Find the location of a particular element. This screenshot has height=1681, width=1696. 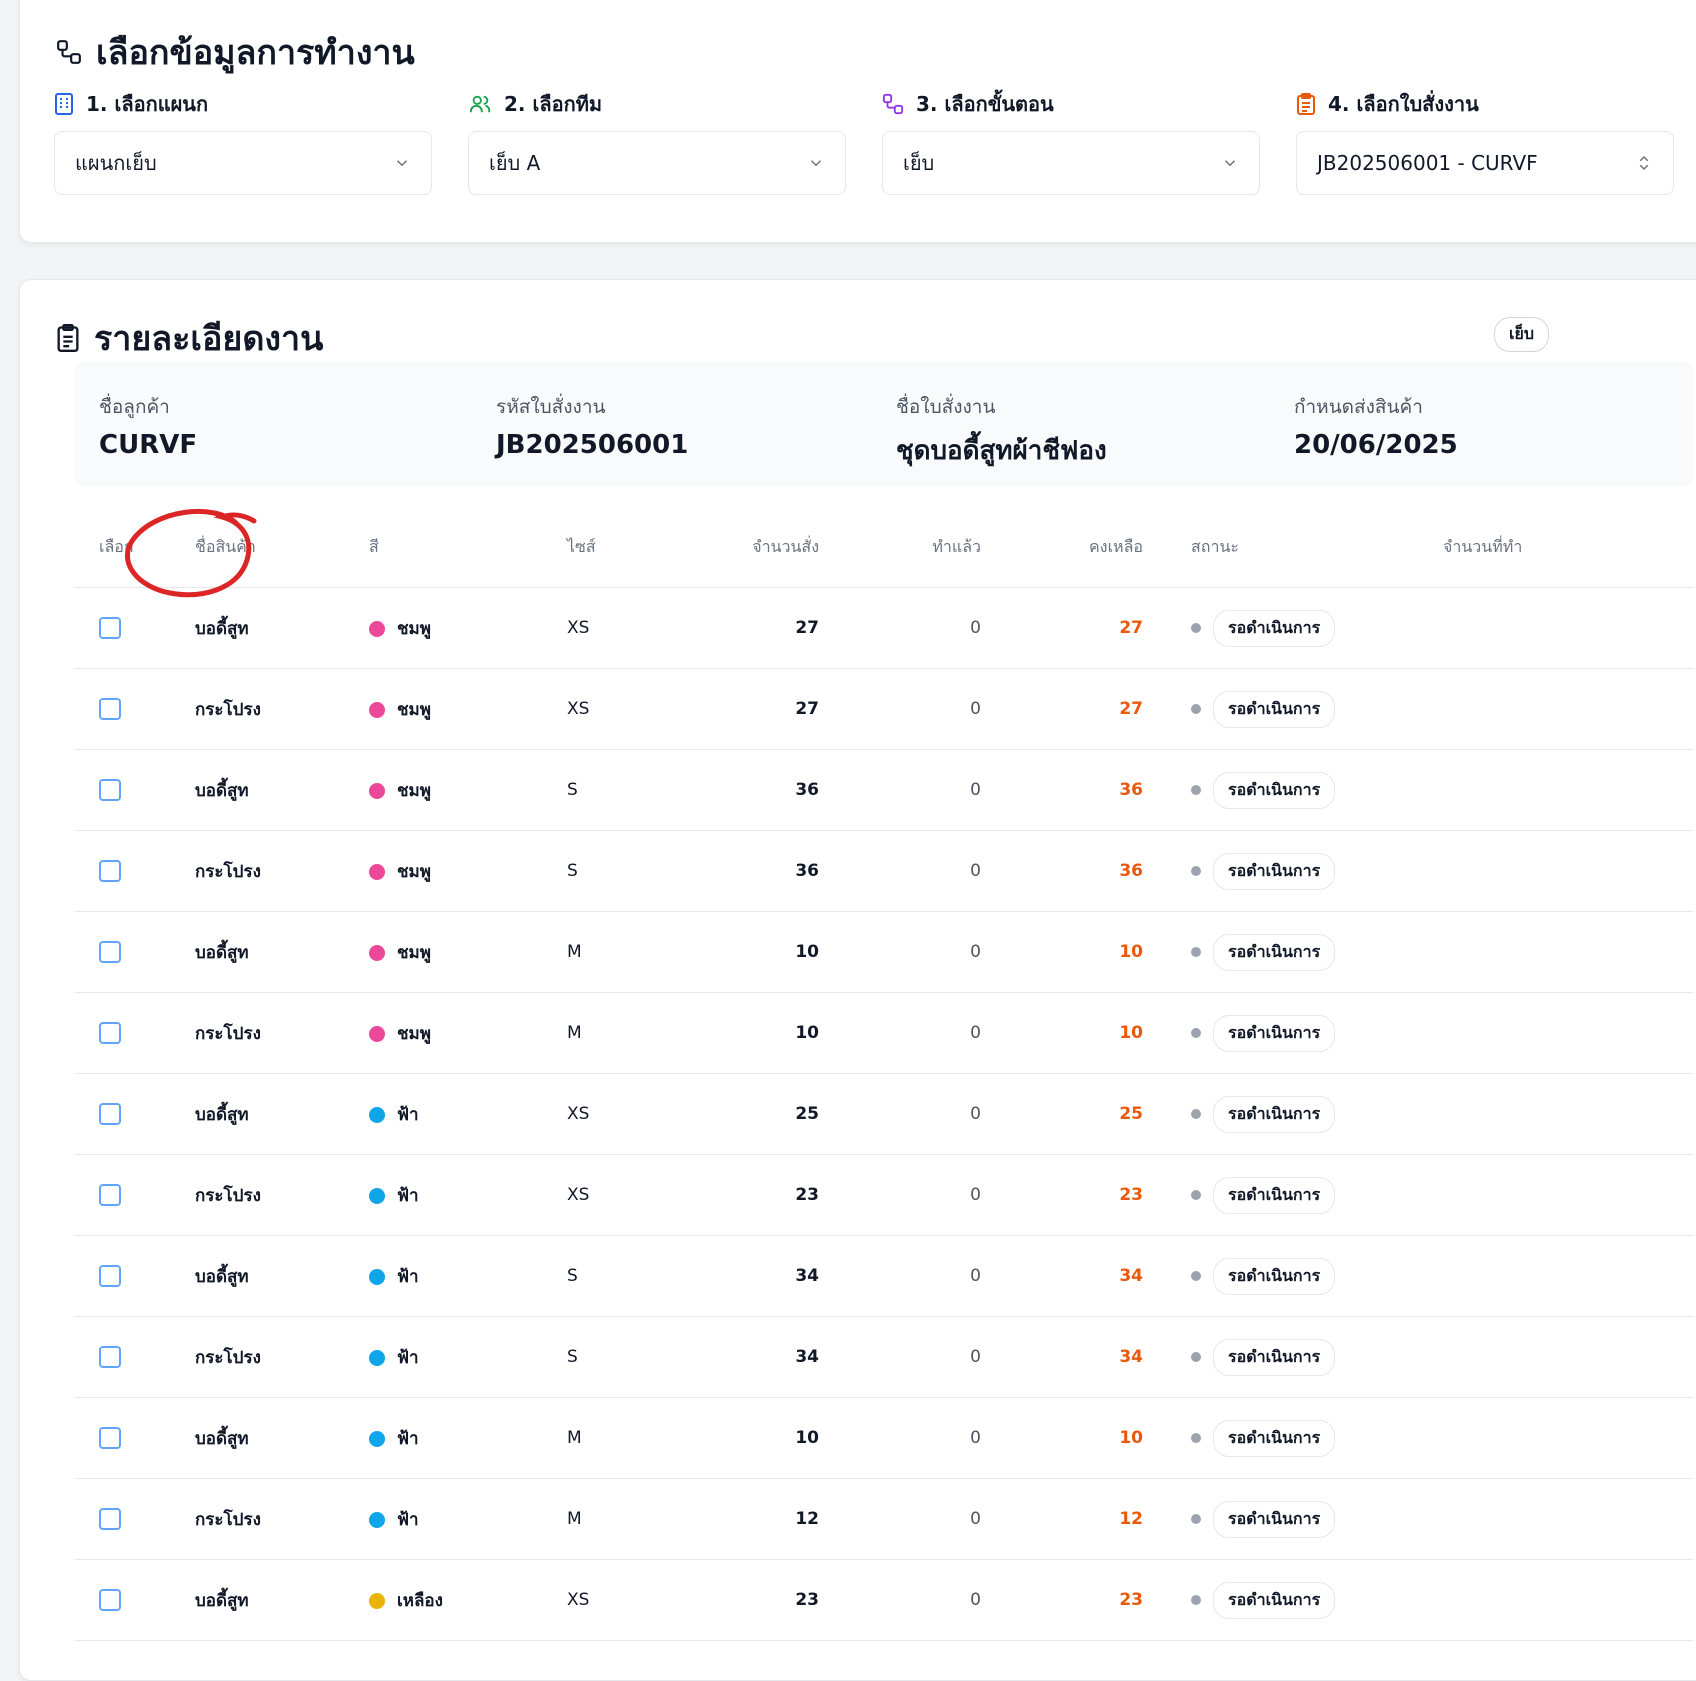

header-size: ไซส์ is located at coordinates (627, 548).